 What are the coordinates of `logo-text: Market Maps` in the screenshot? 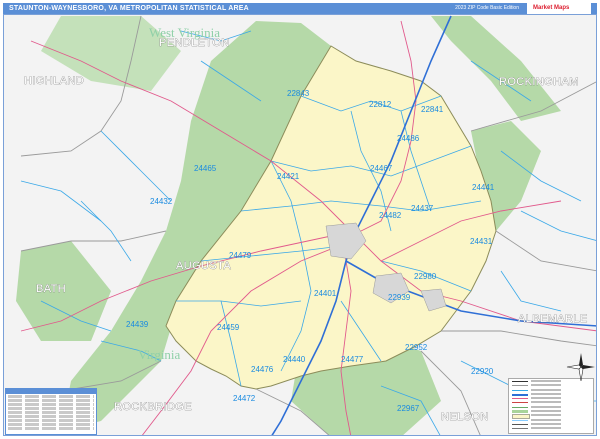 It's located at (551, 8).